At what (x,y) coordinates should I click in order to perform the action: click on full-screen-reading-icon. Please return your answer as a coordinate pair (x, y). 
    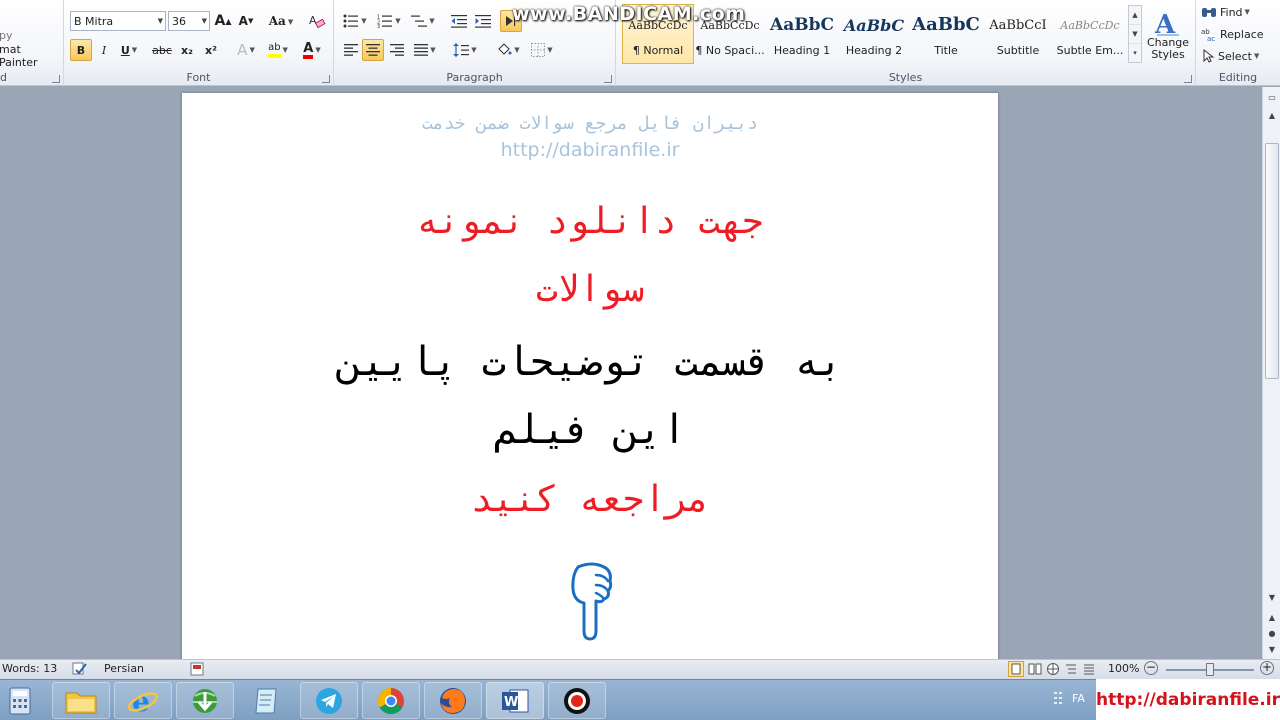
    Looking at the image, I should click on (1035, 669).